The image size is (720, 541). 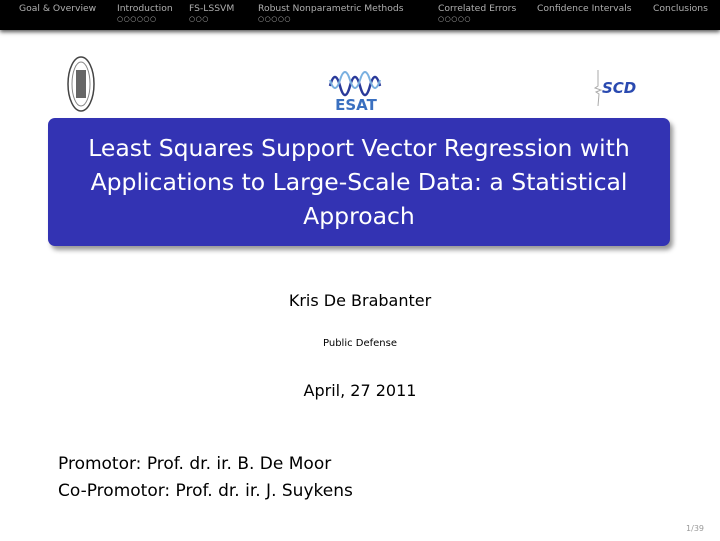 I want to click on nav-conclusions: Conclusions, so click(x=680, y=8).